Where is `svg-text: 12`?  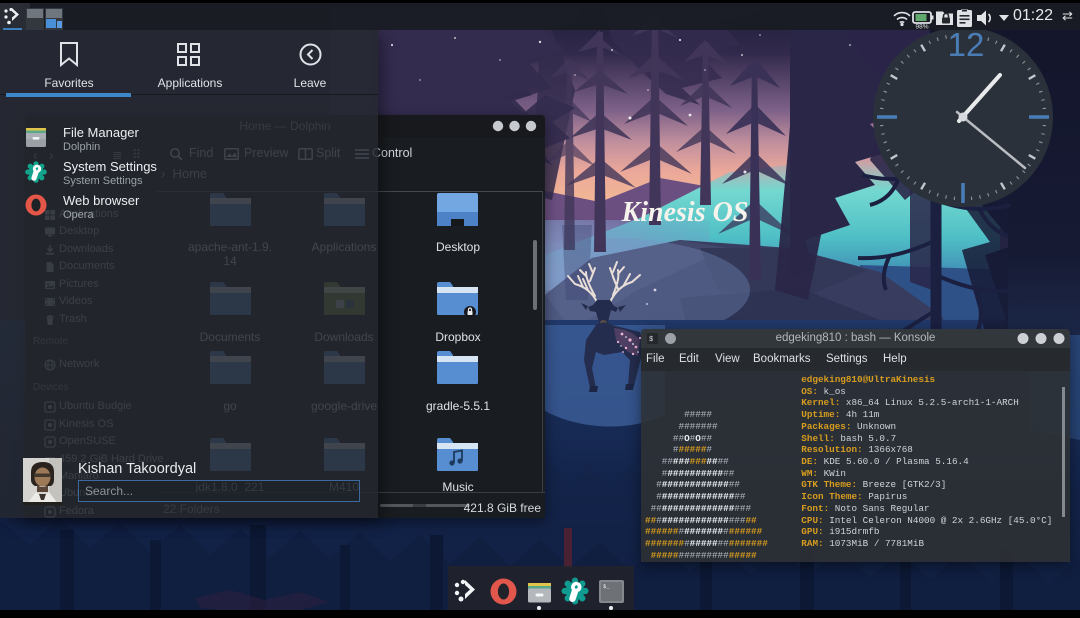
svg-text: 12 is located at coordinates (966, 45).